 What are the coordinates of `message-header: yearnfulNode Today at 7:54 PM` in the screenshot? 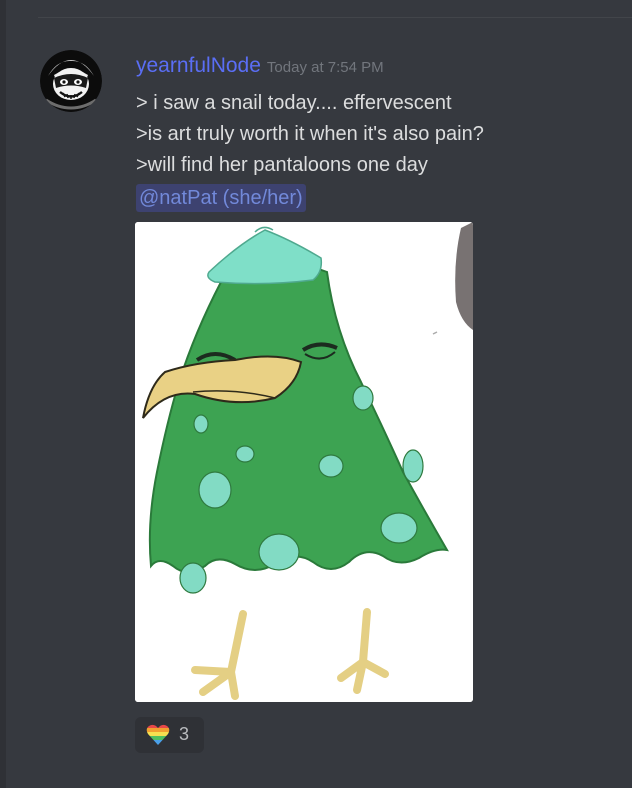 It's located at (260, 66).